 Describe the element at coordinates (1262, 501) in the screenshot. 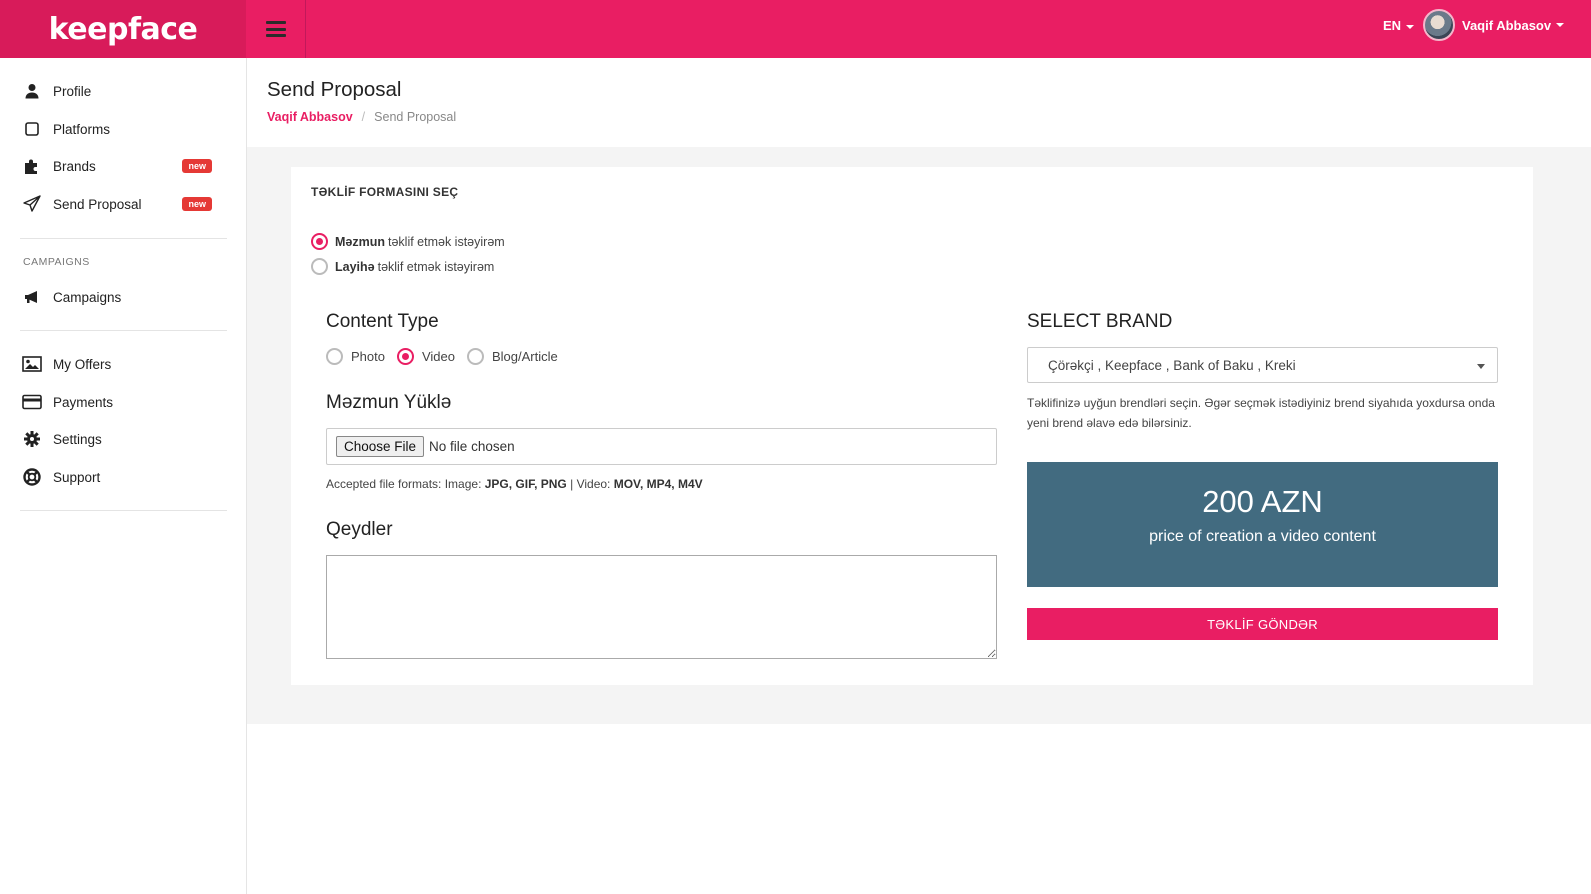

I see `price-amount: 200 AZN` at that location.